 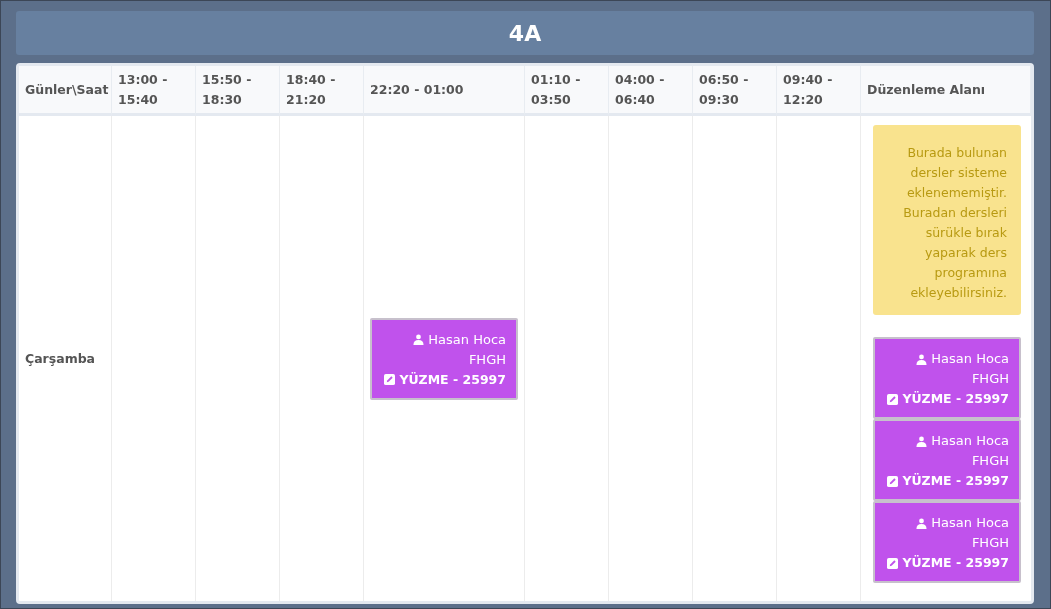 I want to click on column-header: 13:00 - 15:40, so click(x=154, y=91).